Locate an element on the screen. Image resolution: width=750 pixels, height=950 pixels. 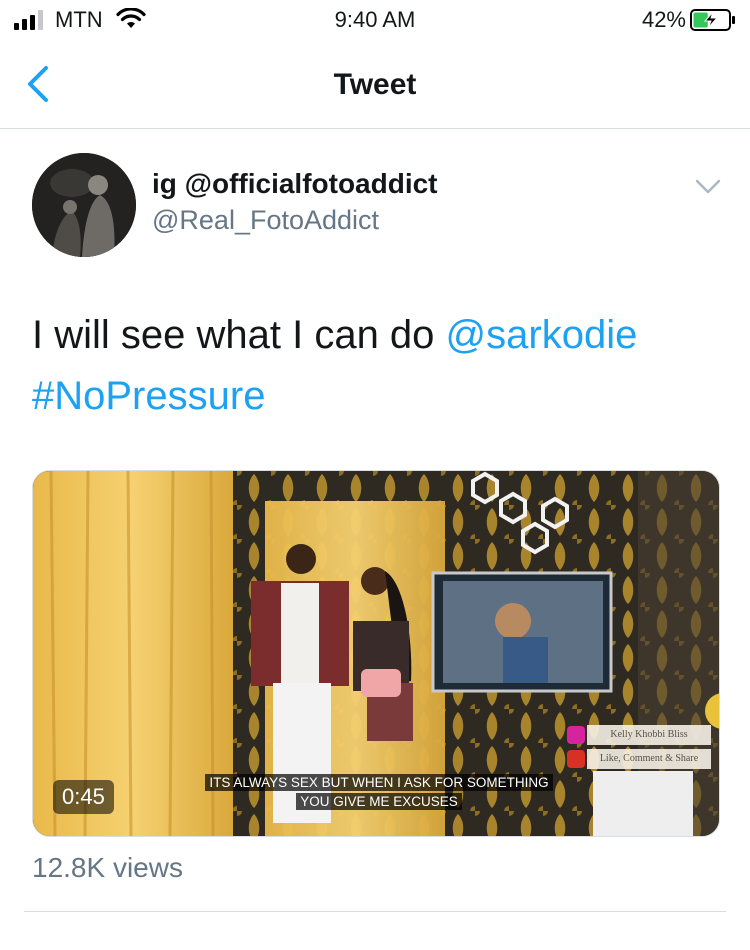
subtitle-line-2: YOU GIVE ME EXCUSES is located at coordinates (379, 801).